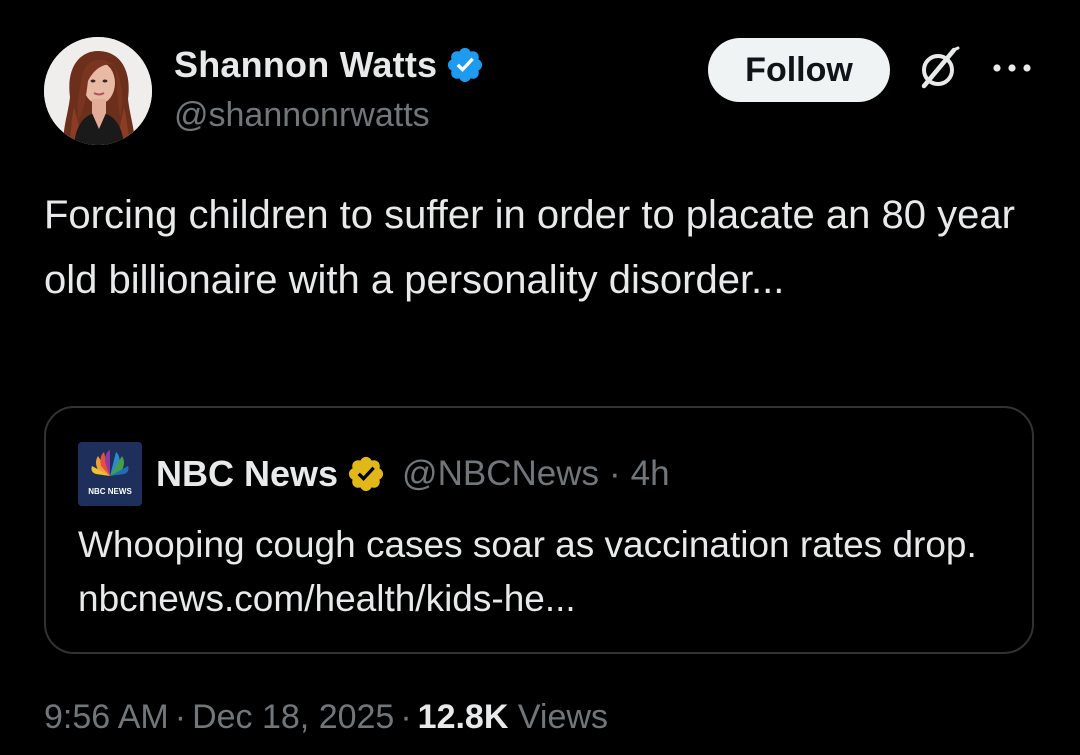 This screenshot has height=755, width=1080. Describe the element at coordinates (1012, 68) in the screenshot. I see `more-horizontal-icon` at that location.